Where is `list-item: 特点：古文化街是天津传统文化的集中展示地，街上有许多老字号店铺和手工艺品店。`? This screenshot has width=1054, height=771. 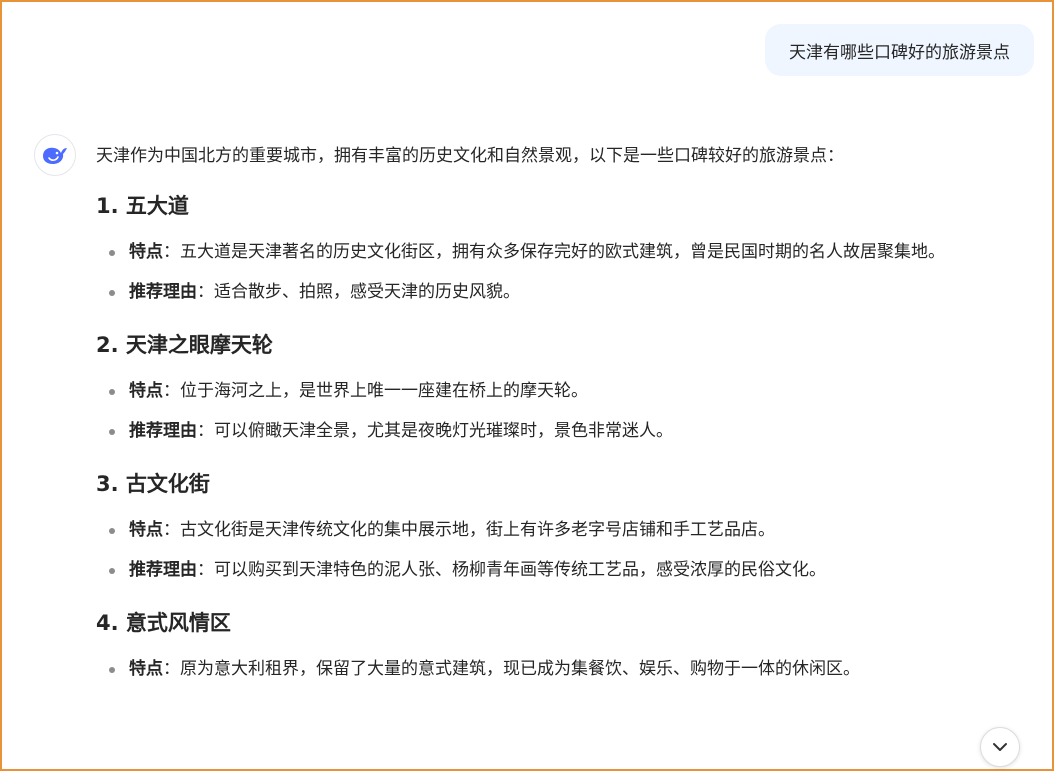 list-item: 特点：古文化街是天津传统文化的集中展示地，街上有许多老字号店铺和手工艺品店。 is located at coordinates (568, 531).